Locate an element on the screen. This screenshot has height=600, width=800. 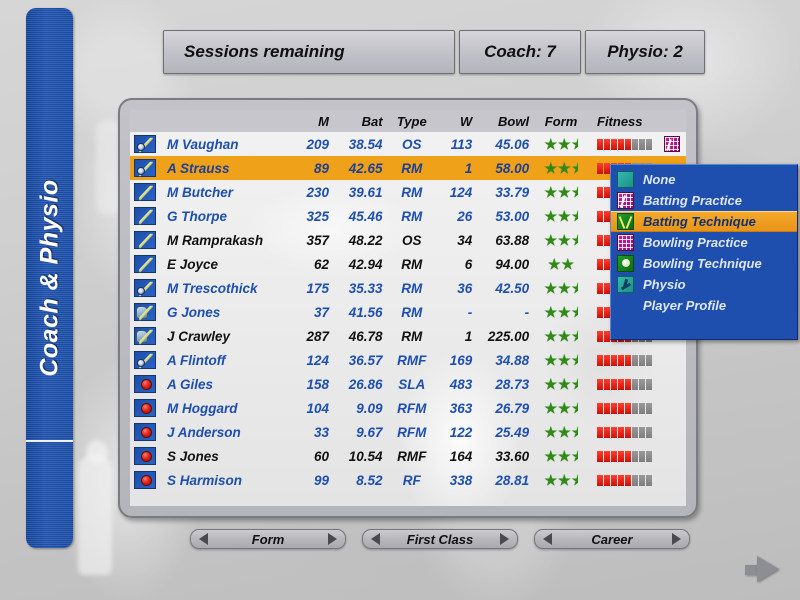
player-type-icon-allrounder is located at coordinates (145, 360).